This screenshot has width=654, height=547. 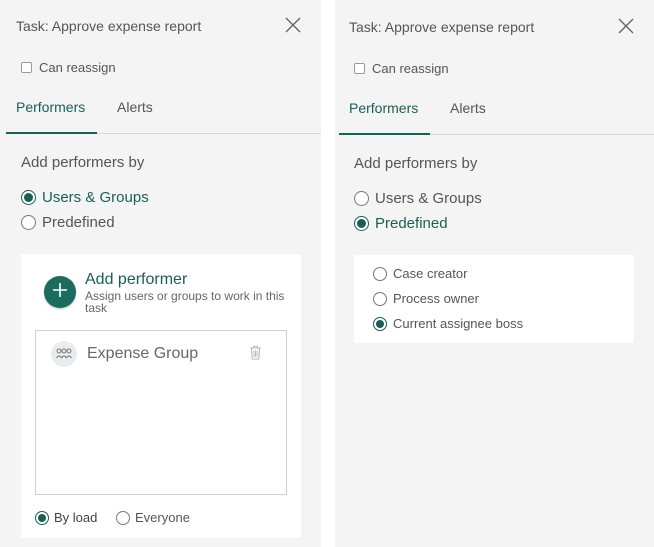 I want to click on radio-by-load, so click(x=42, y=517).